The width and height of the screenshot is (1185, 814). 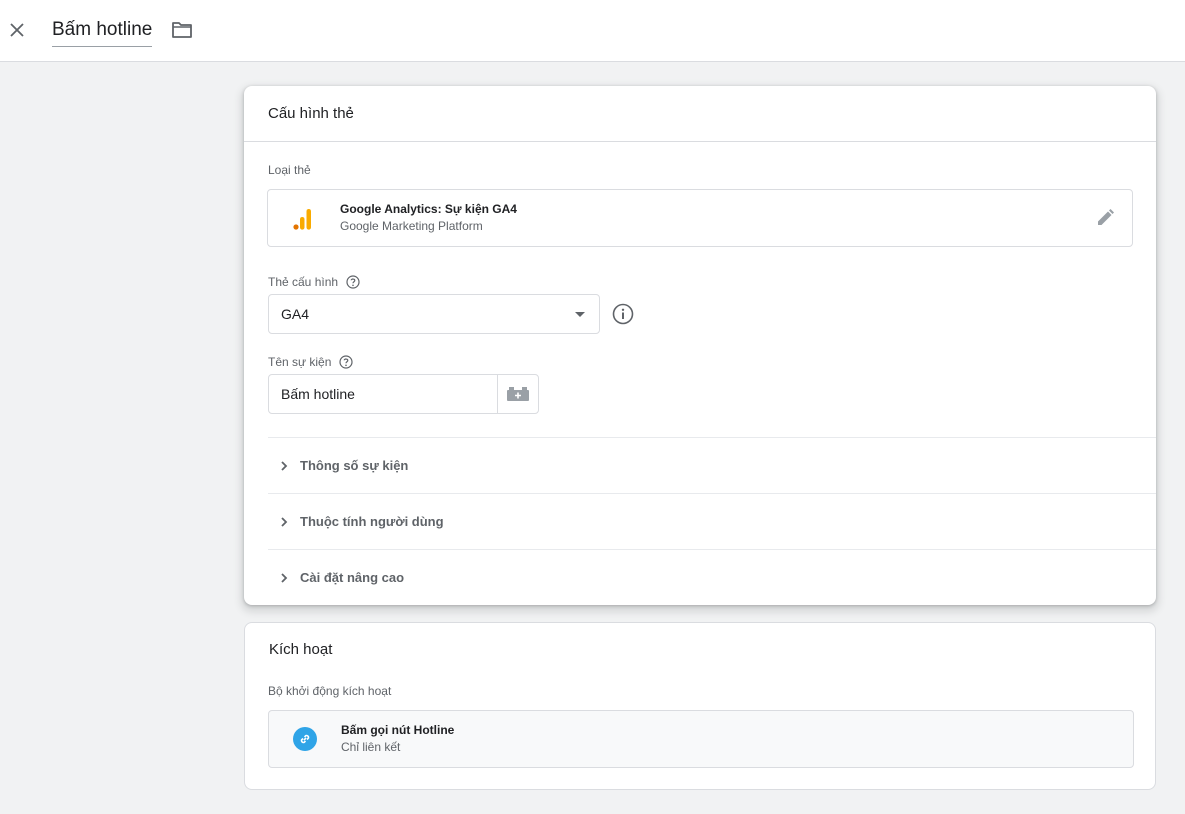 What do you see at coordinates (434, 314) in the screenshot?
I see `config-tag-select: GA4` at bounding box center [434, 314].